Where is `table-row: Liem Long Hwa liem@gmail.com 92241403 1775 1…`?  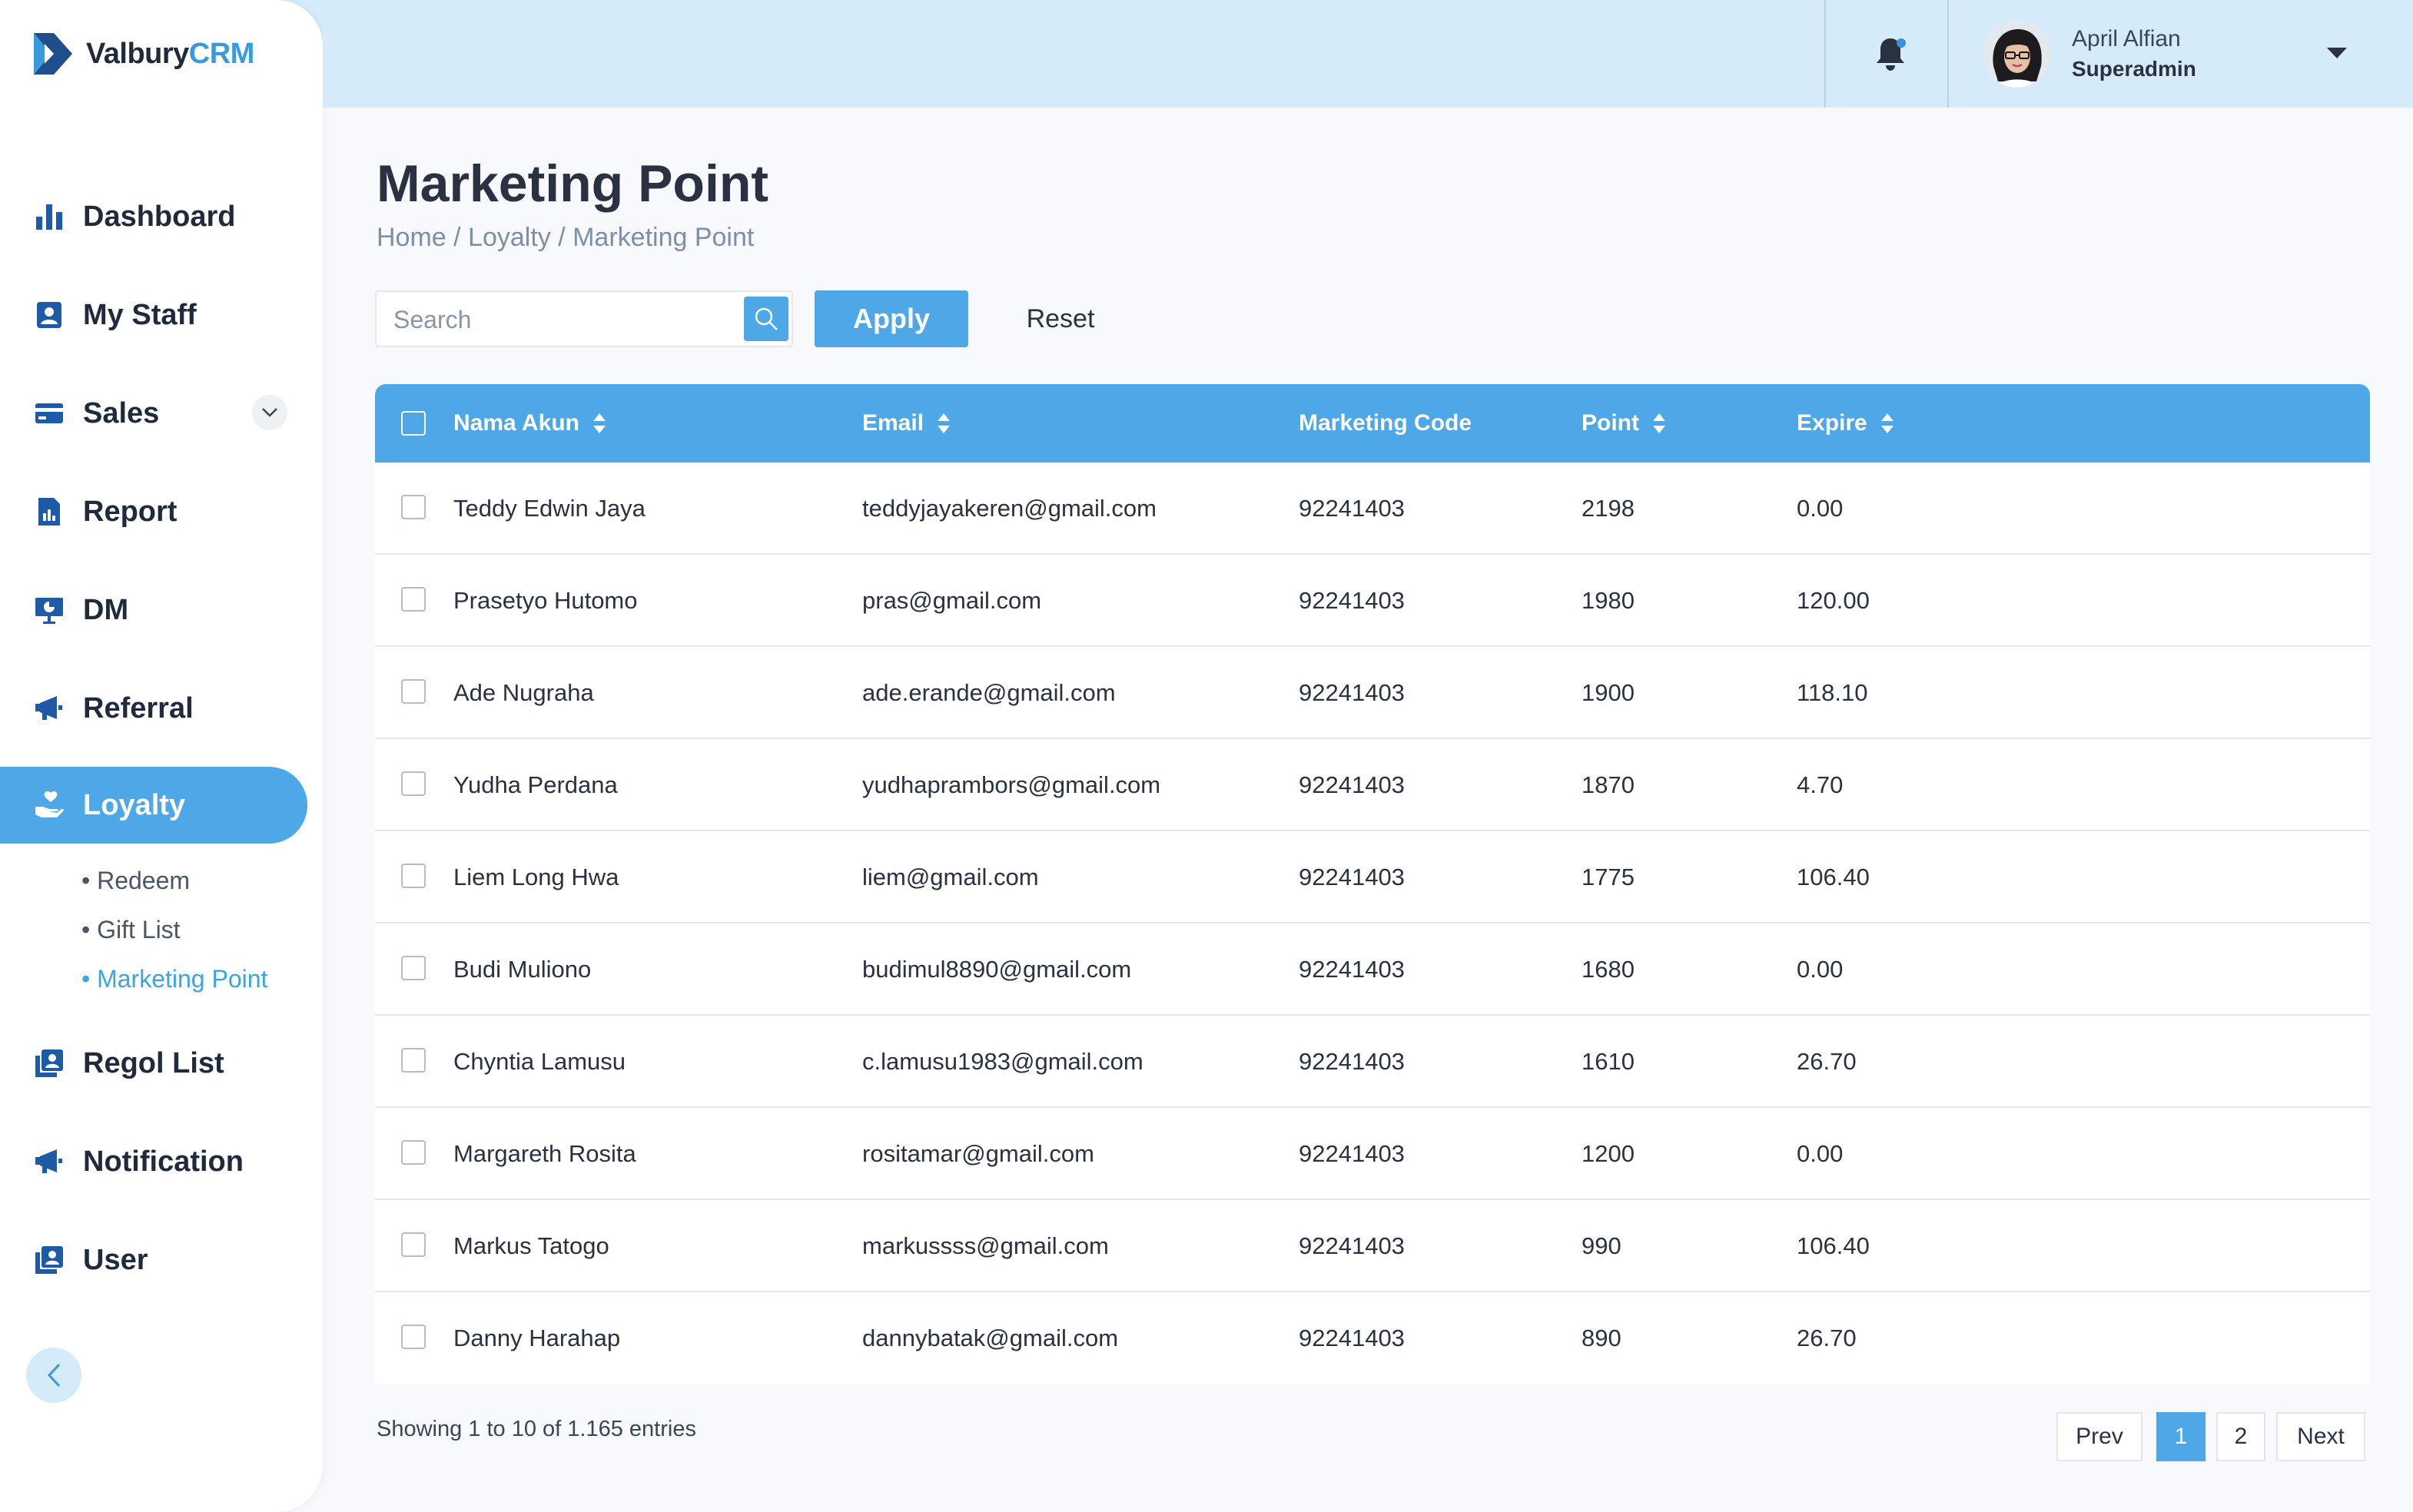 table-row: Liem Long Hwa liem@gmail.com 92241403 1775 1… is located at coordinates (1372, 877).